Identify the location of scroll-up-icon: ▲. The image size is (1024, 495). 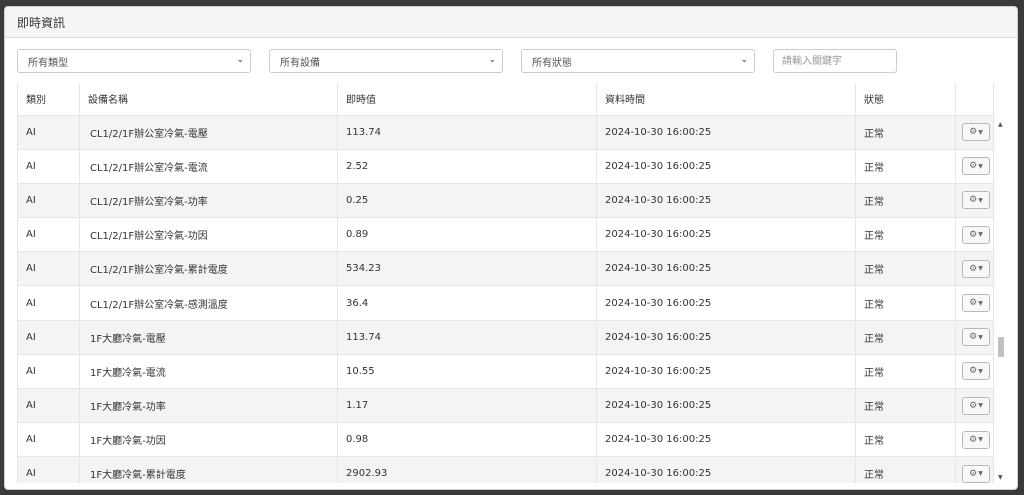
(1000, 124).